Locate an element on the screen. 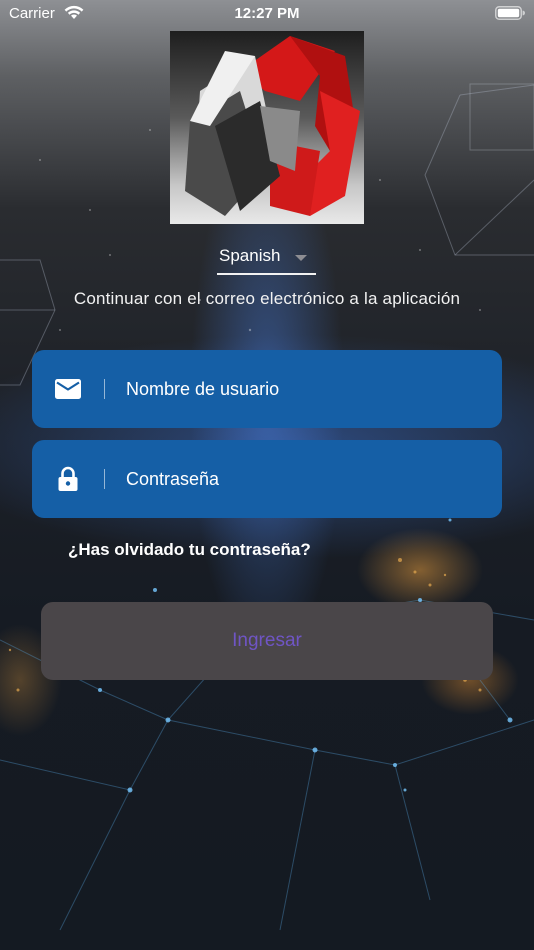 The width and height of the screenshot is (534, 950). lock-icon is located at coordinates (68, 478).